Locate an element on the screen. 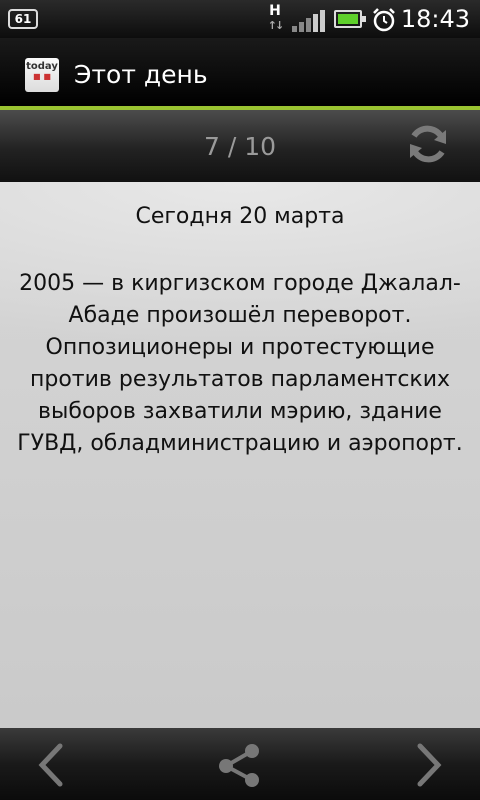 The height and width of the screenshot is (800, 480). notification-badge: 61 is located at coordinates (23, 19).